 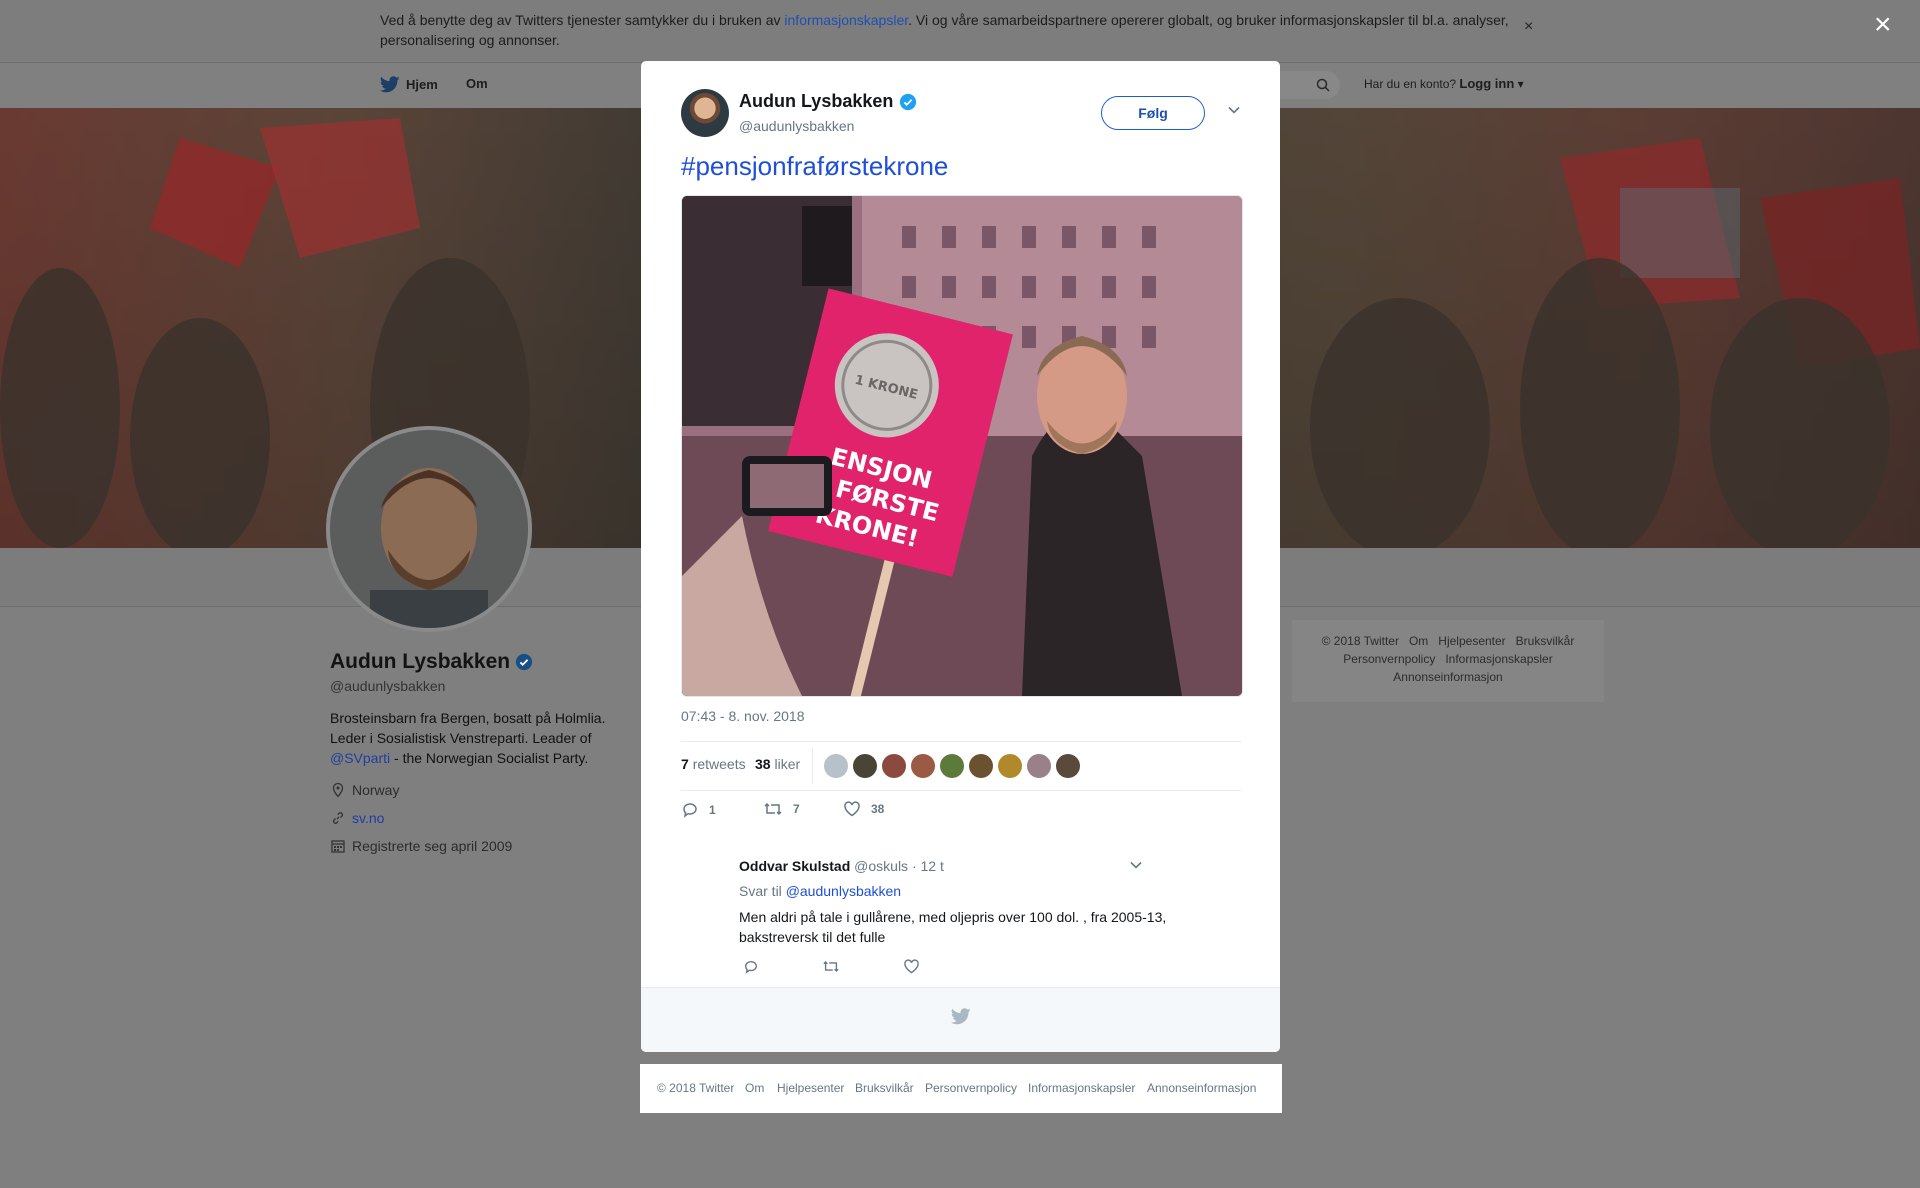 What do you see at coordinates (878, 809) in the screenshot?
I see `like-count: 38` at bounding box center [878, 809].